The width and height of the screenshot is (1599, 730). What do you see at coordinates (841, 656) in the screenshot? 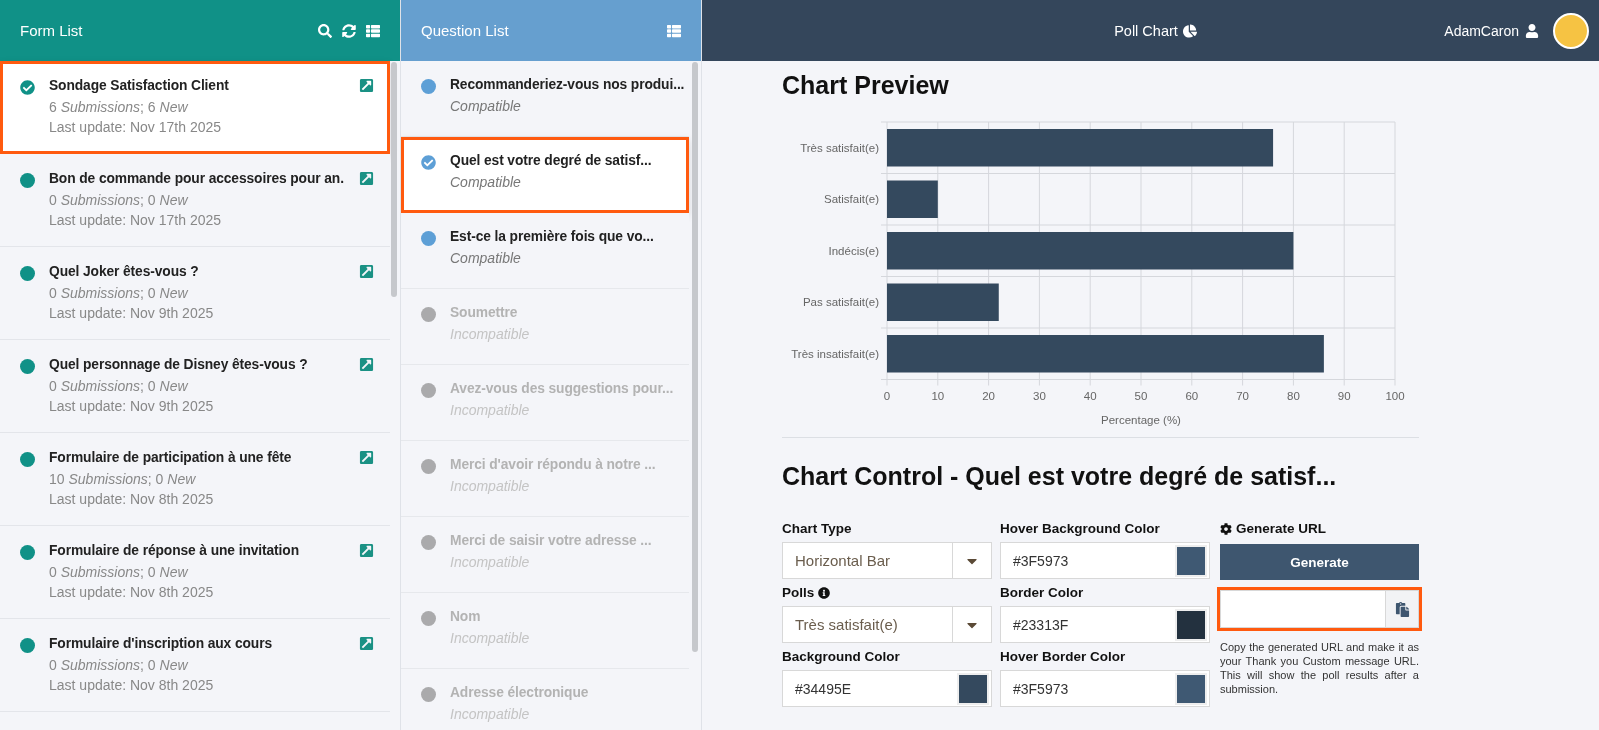
I see `field-label: Background Color` at bounding box center [841, 656].